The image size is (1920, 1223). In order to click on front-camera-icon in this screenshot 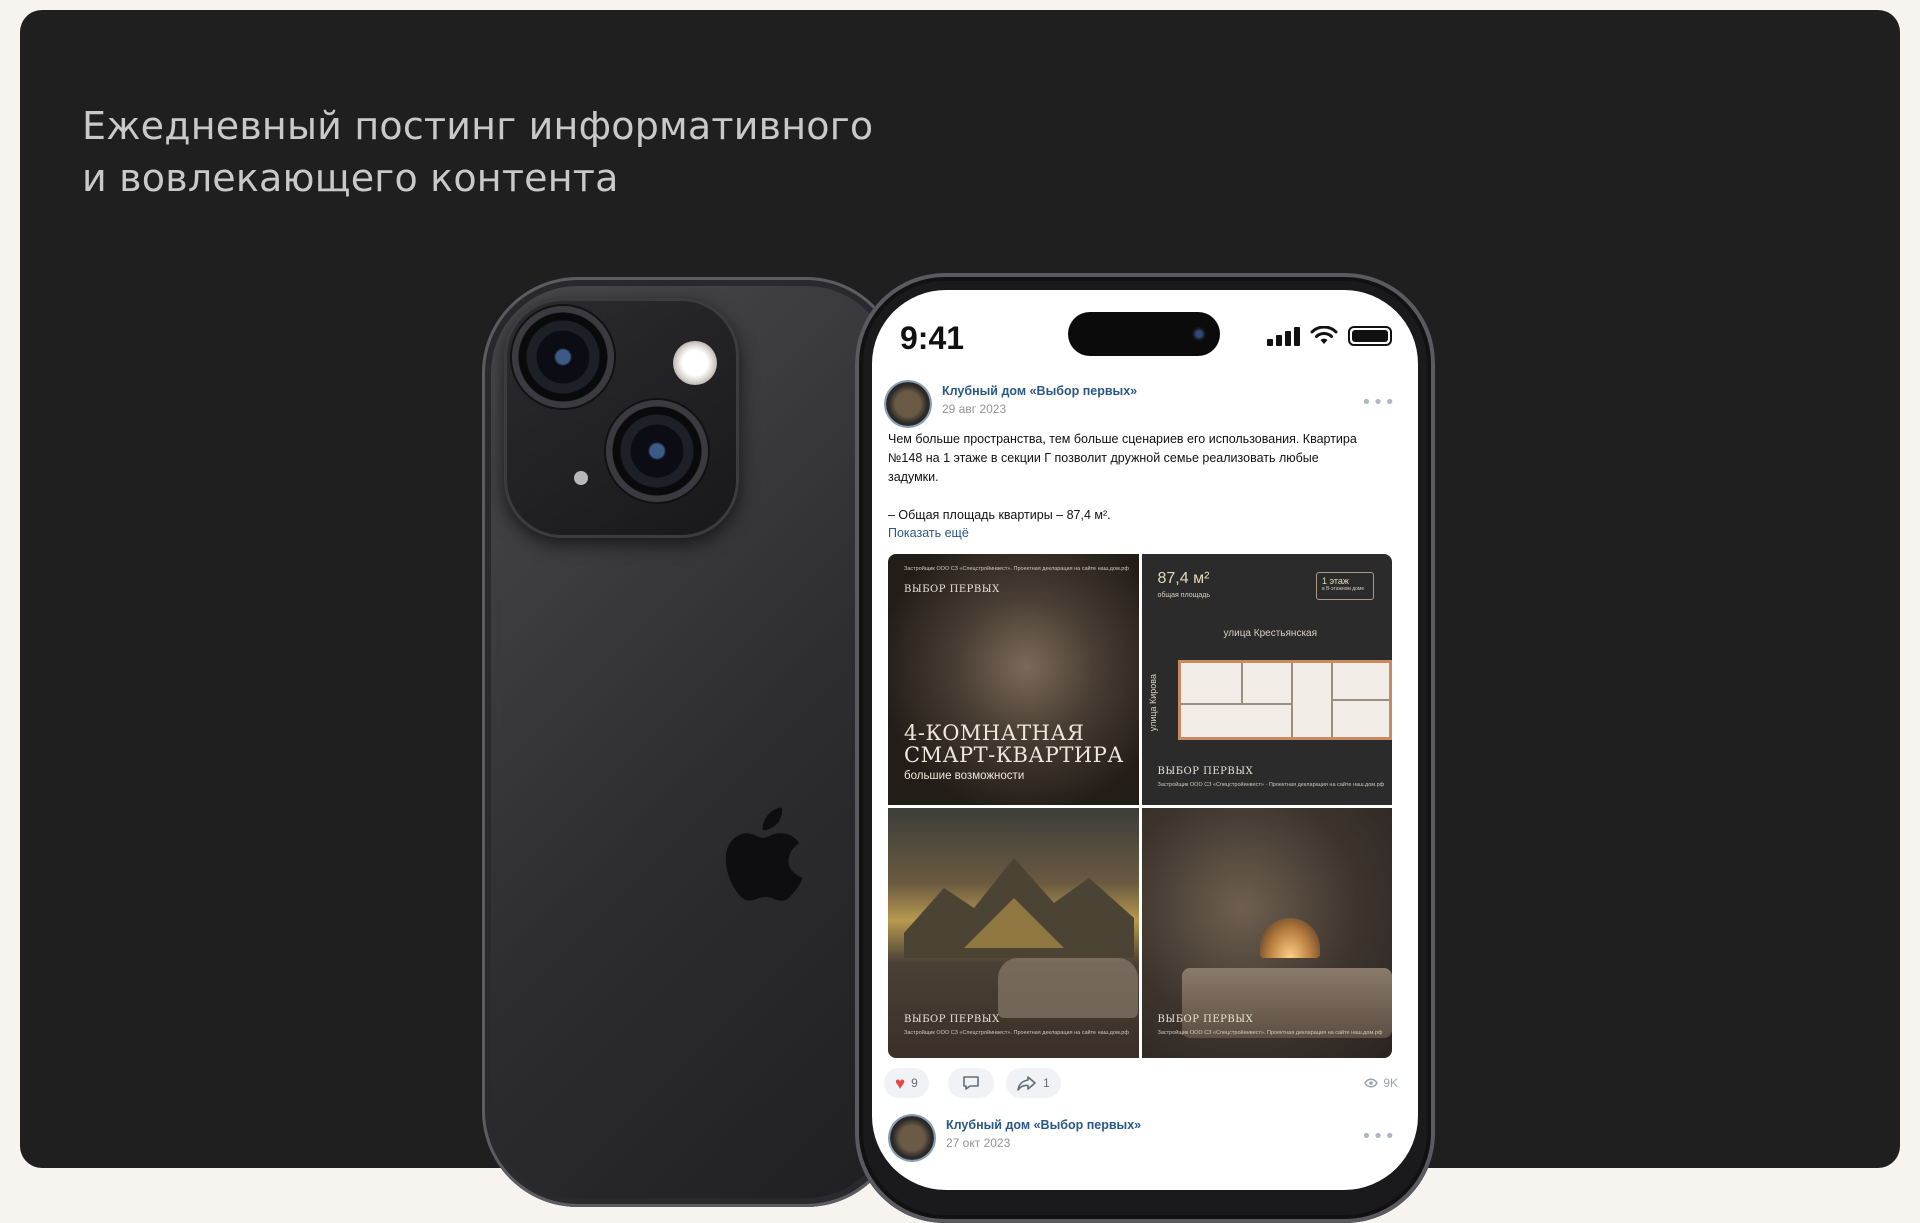, I will do `click(1199, 334)`.